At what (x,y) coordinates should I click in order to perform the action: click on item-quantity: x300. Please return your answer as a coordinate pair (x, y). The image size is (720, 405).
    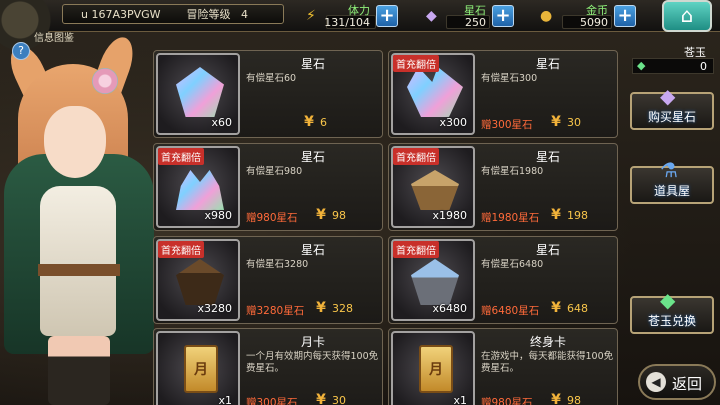
    Looking at the image, I should click on (453, 122).